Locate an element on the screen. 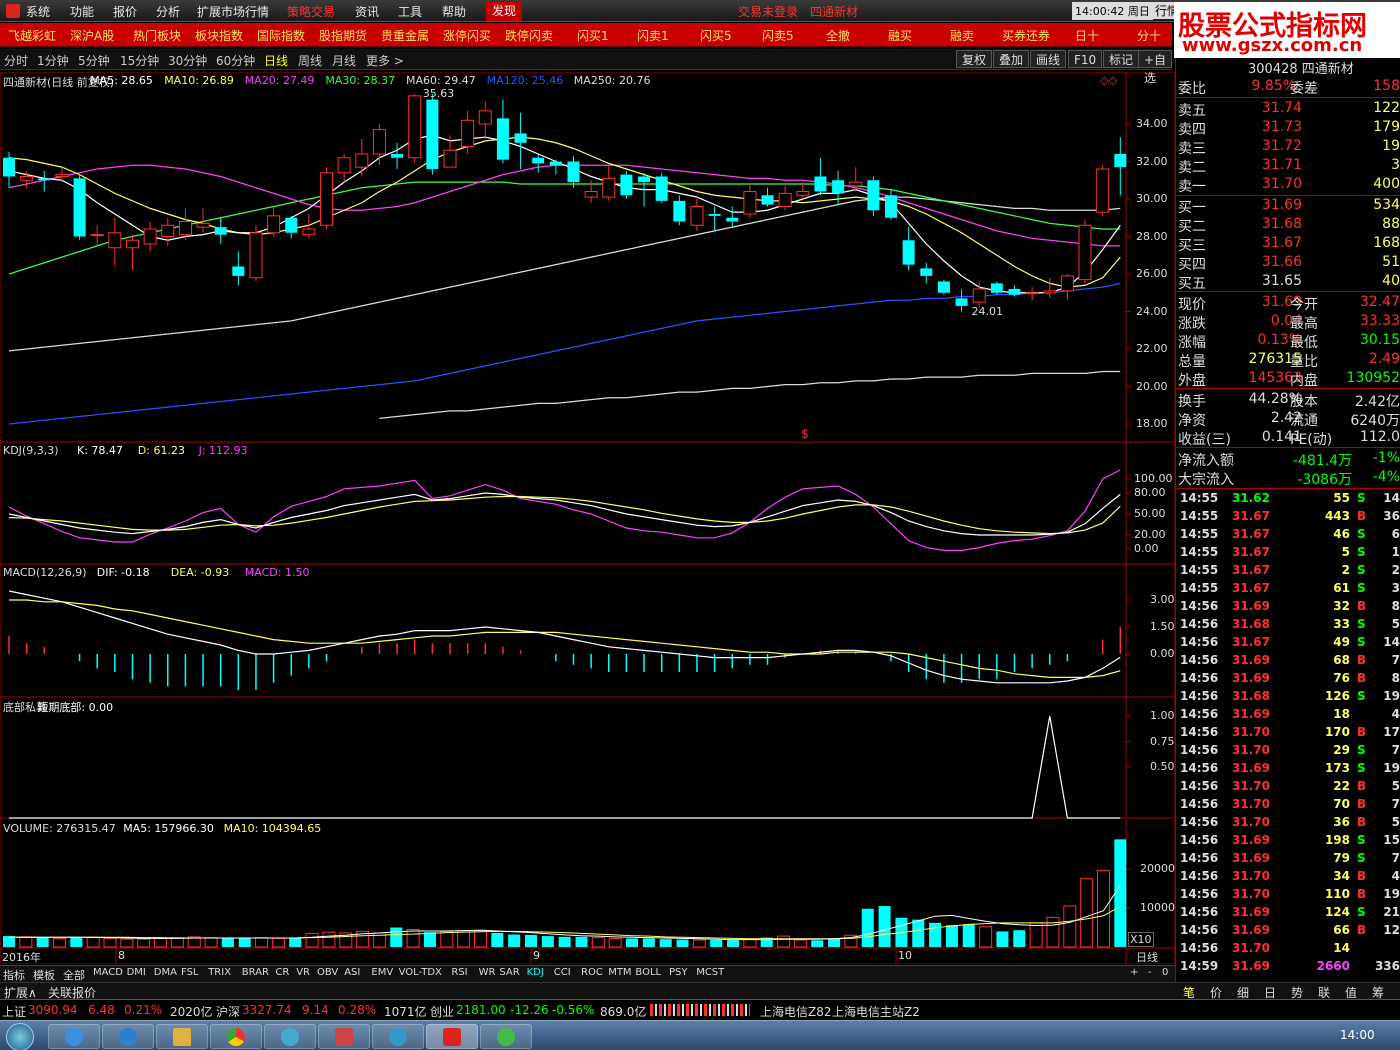 This screenshot has height=1050, width=1400. indicator-tab-21: MTM is located at coordinates (619, 972).